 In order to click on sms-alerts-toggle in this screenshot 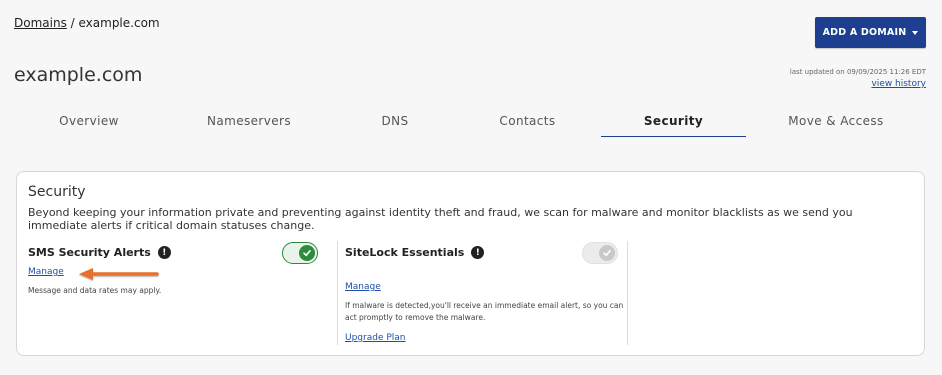, I will do `click(300, 253)`.